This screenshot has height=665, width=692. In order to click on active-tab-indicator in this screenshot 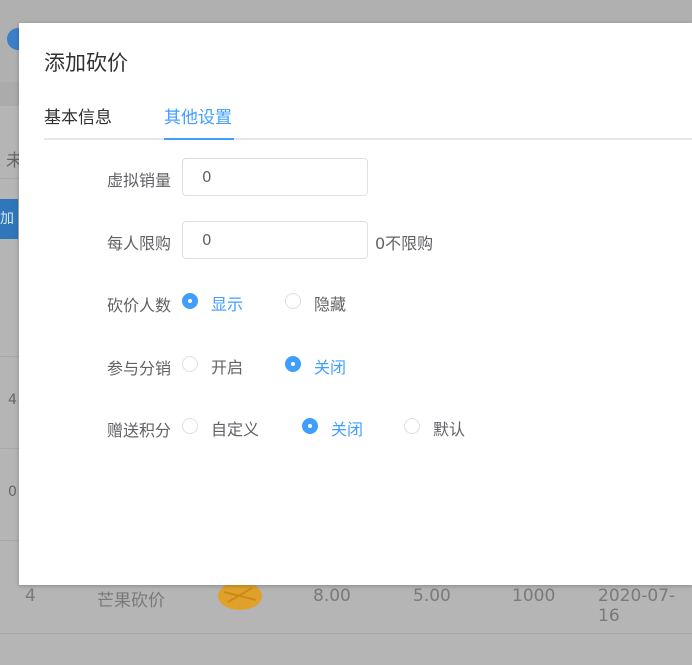, I will do `click(199, 139)`.